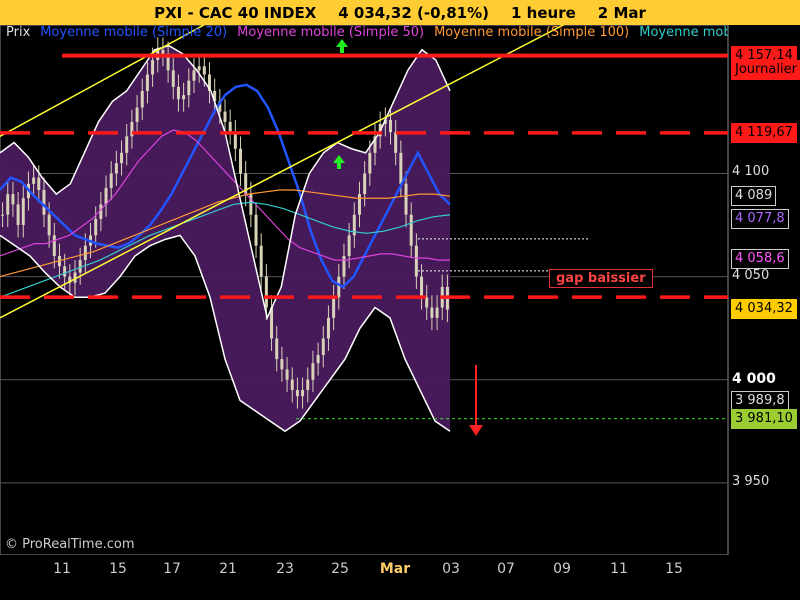 This screenshot has width=800, height=600. What do you see at coordinates (70, 544) in the screenshot?
I see `copyright-text: © ProRealTime.com` at bounding box center [70, 544].